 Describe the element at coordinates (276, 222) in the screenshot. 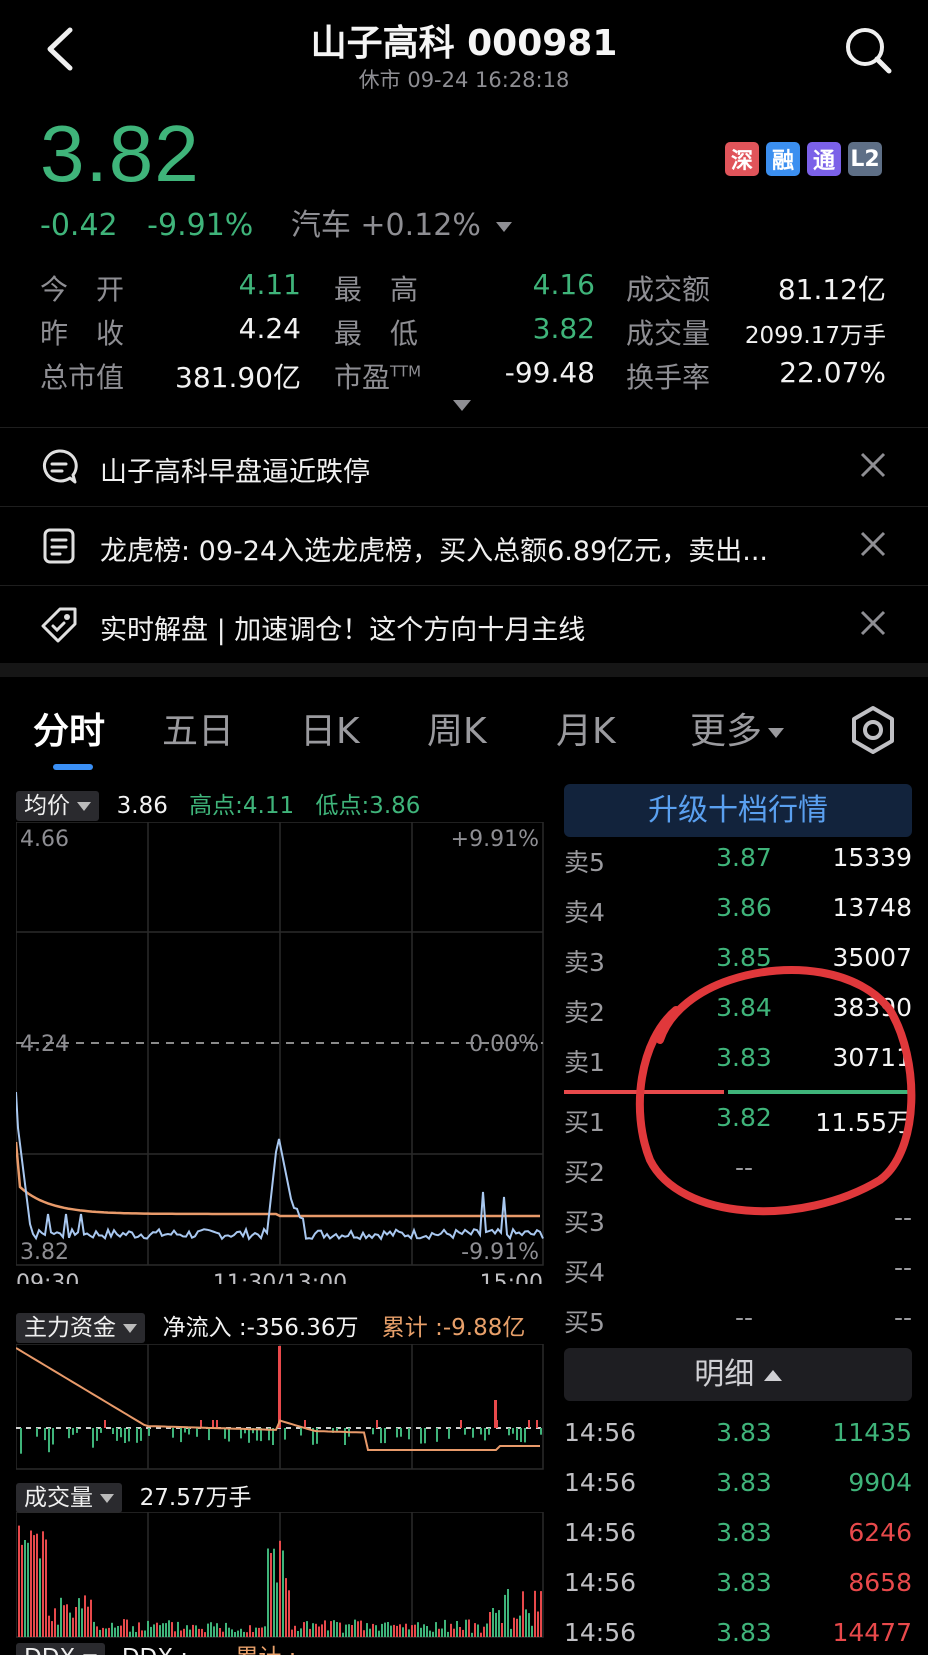

I see `change-row: -0.42 -9.91% 汽车 +0.12%` at that location.